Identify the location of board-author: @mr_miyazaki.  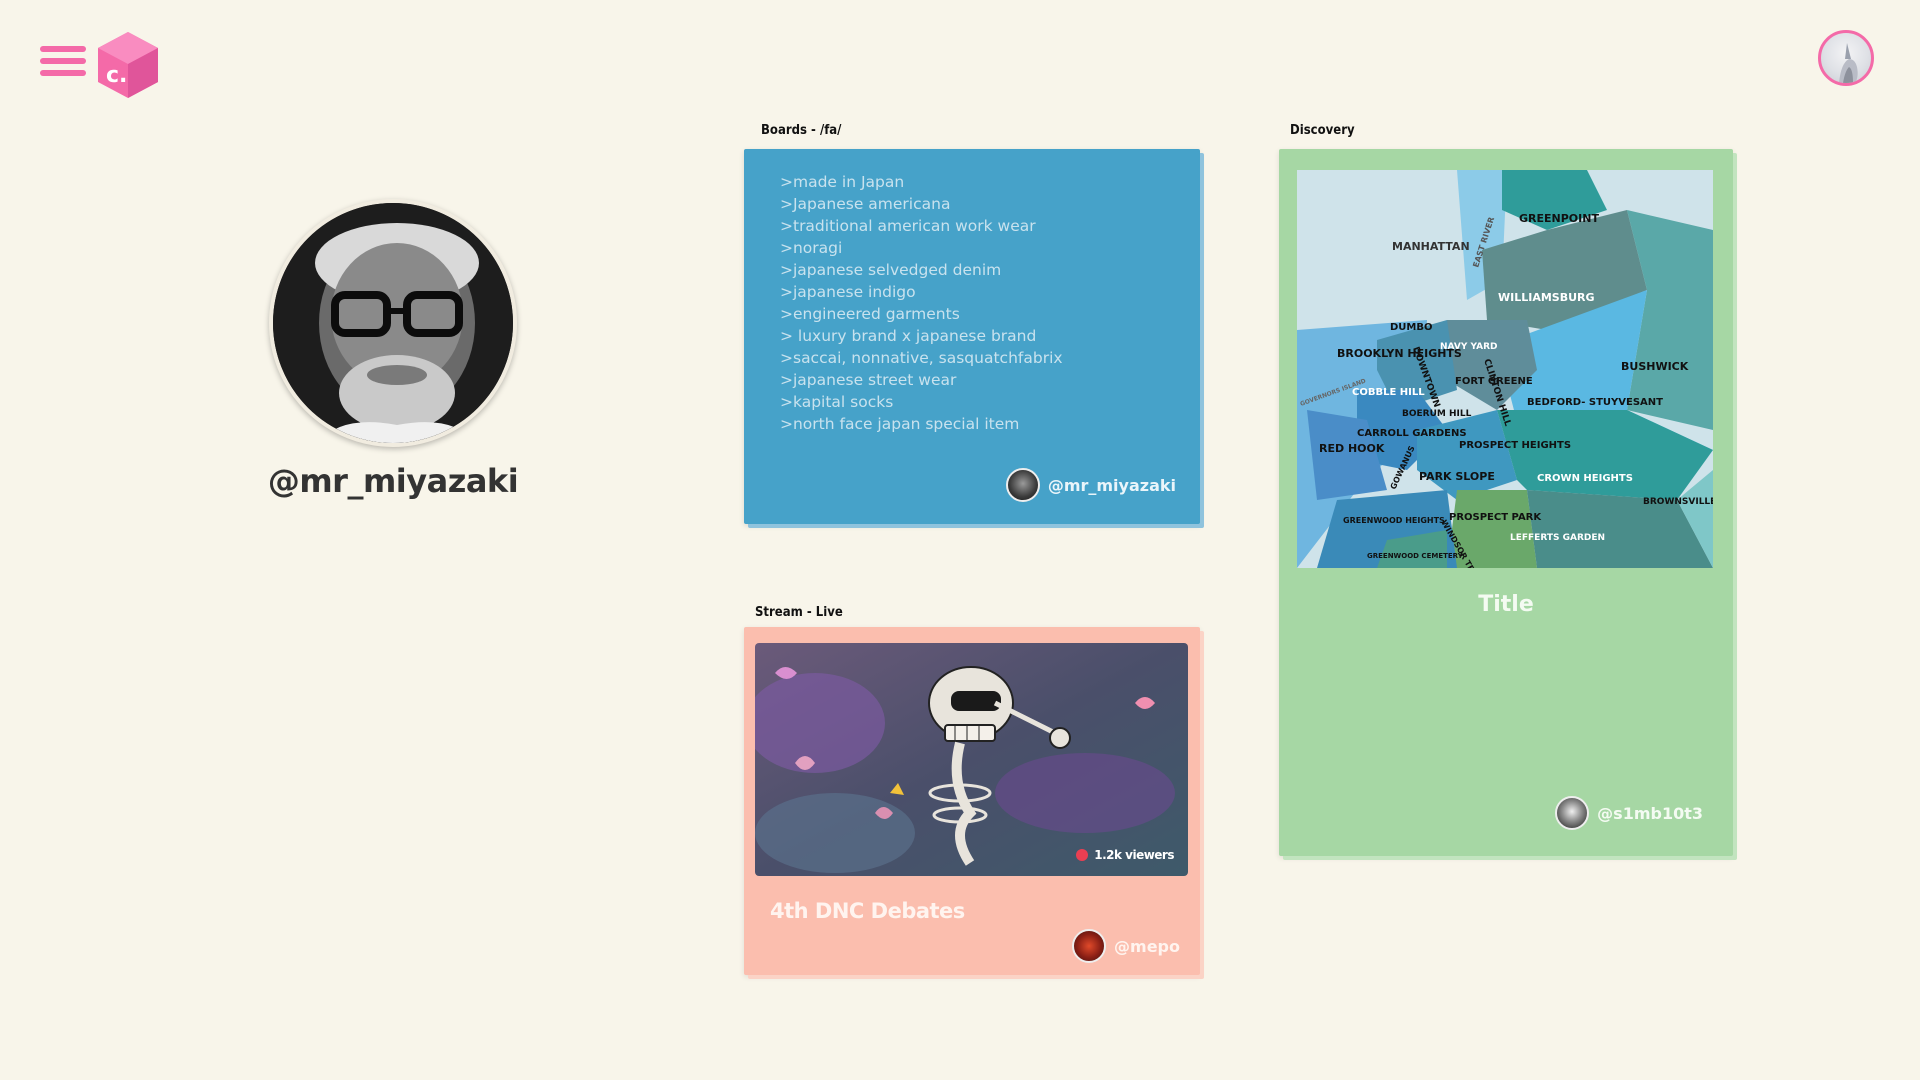
(1090, 485).